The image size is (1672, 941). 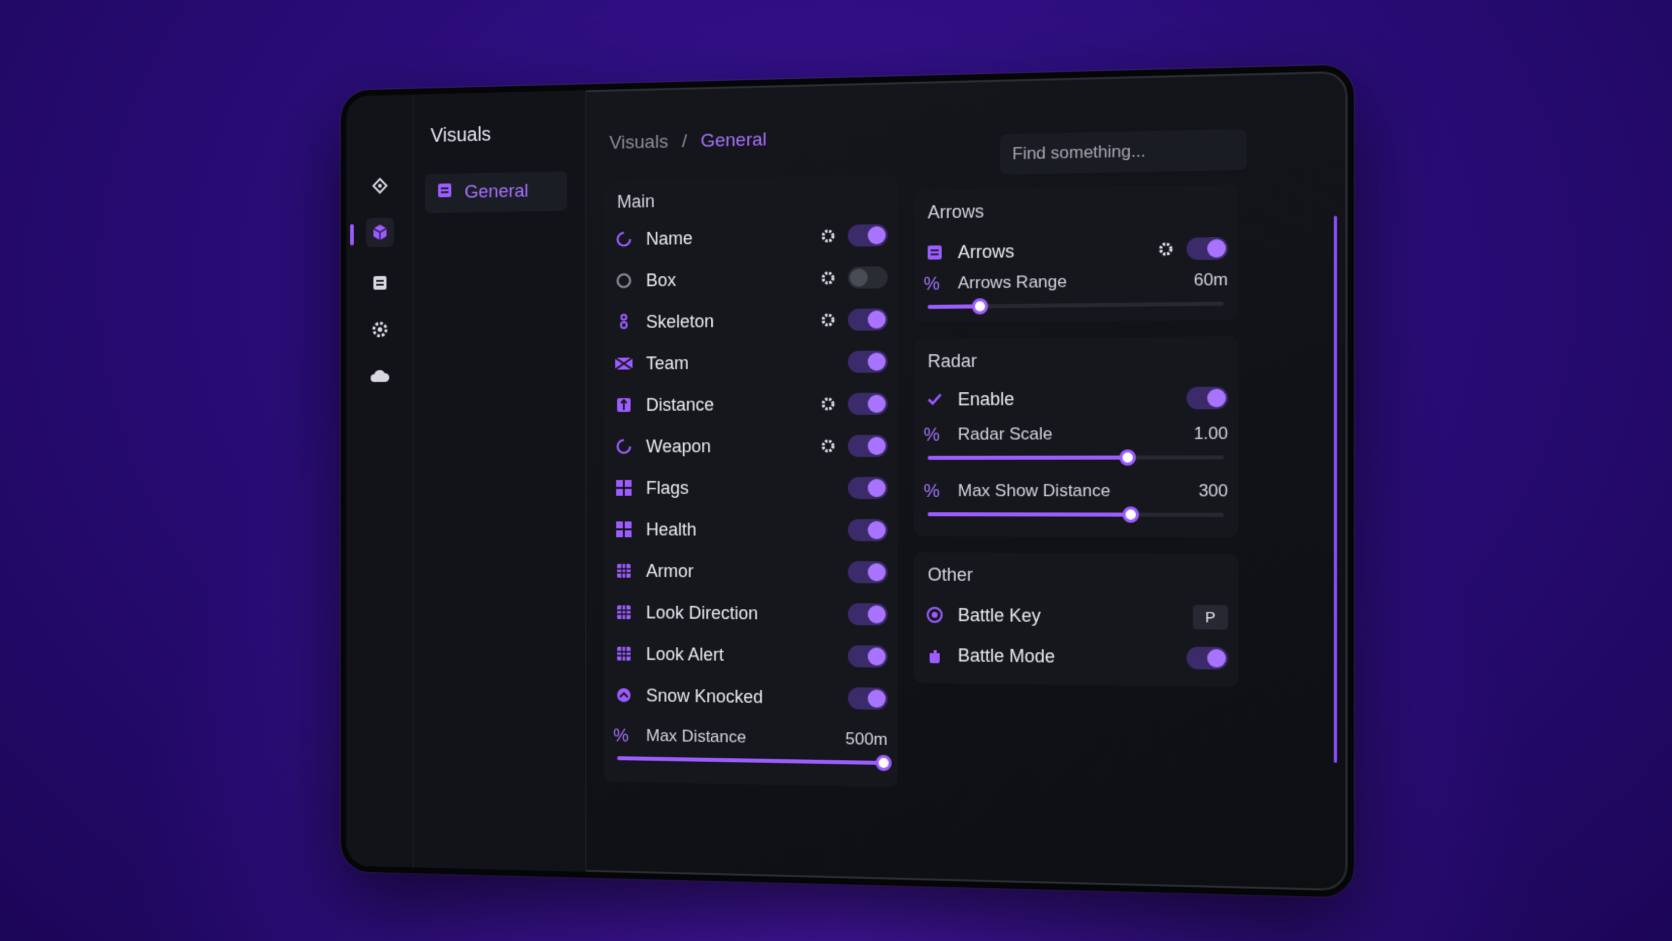 I want to click on breadcrumb-parent: Visuals, so click(x=638, y=143).